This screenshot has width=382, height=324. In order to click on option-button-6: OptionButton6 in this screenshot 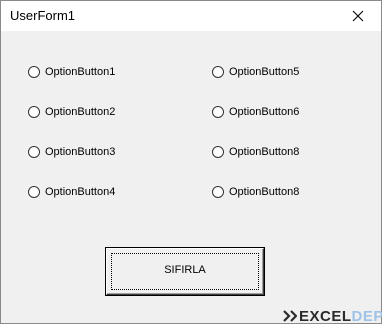, I will do `click(255, 112)`.